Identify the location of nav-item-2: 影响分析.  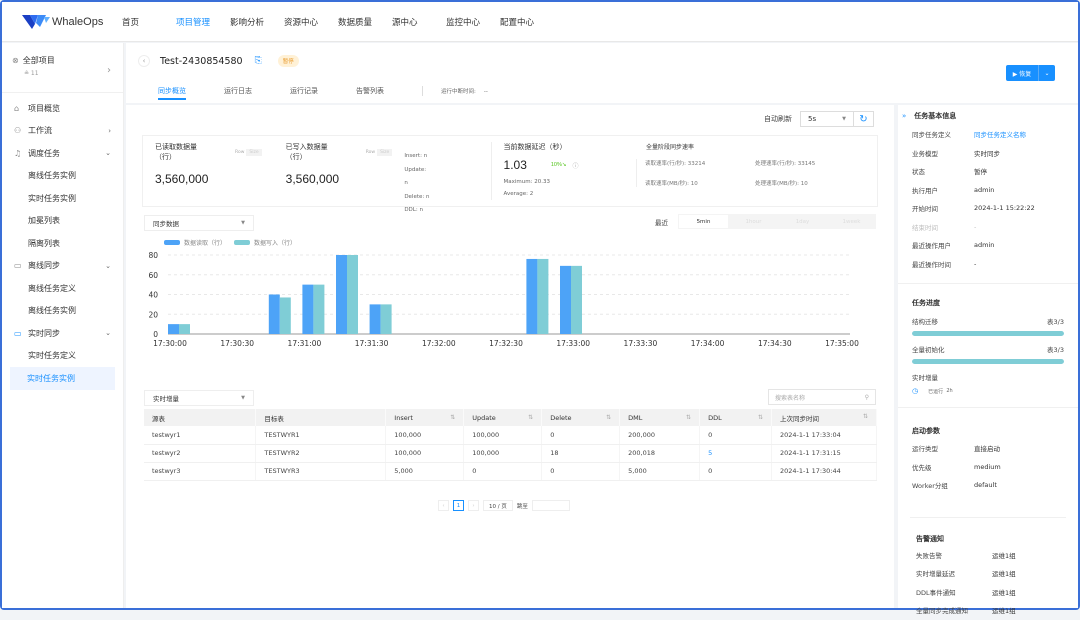
(257, 22).